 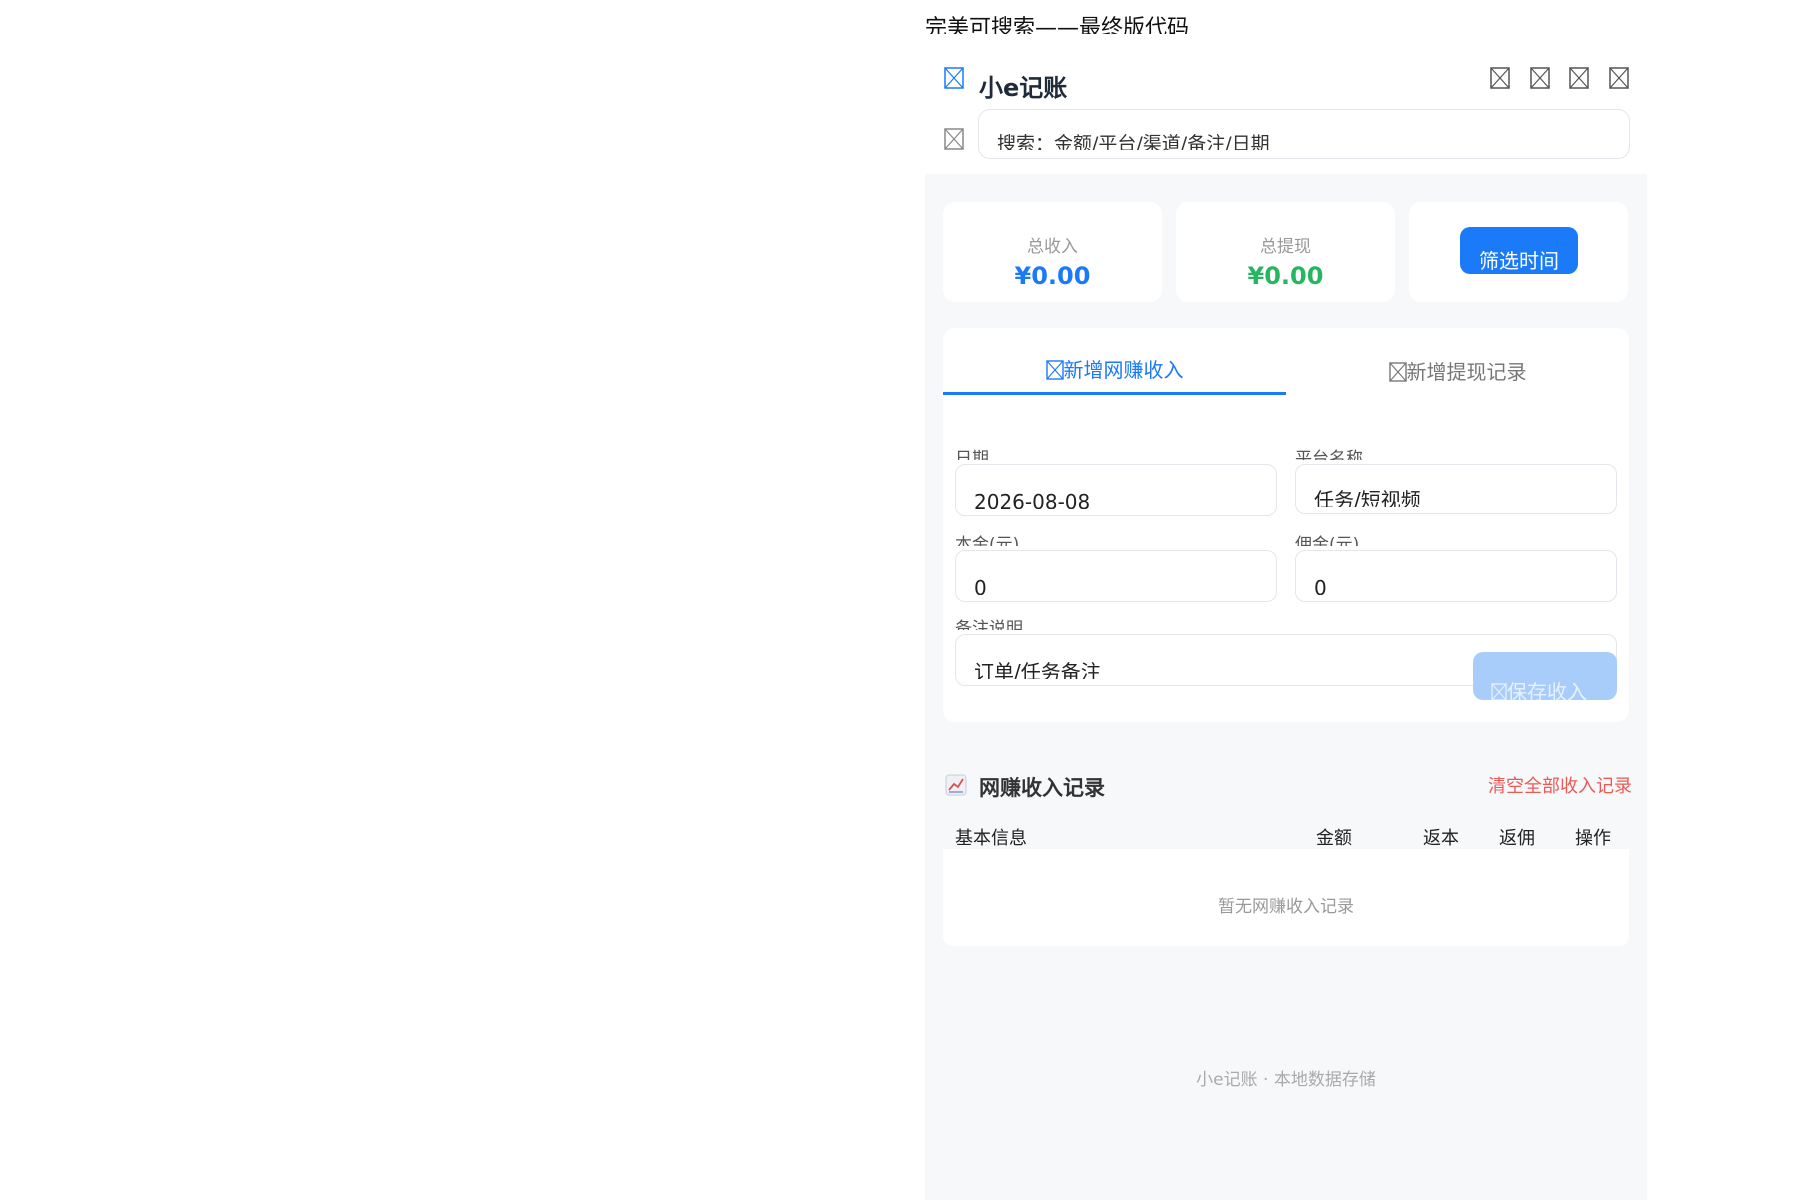 I want to click on platform-placeholder: 任务/短视频, so click(x=1367, y=498).